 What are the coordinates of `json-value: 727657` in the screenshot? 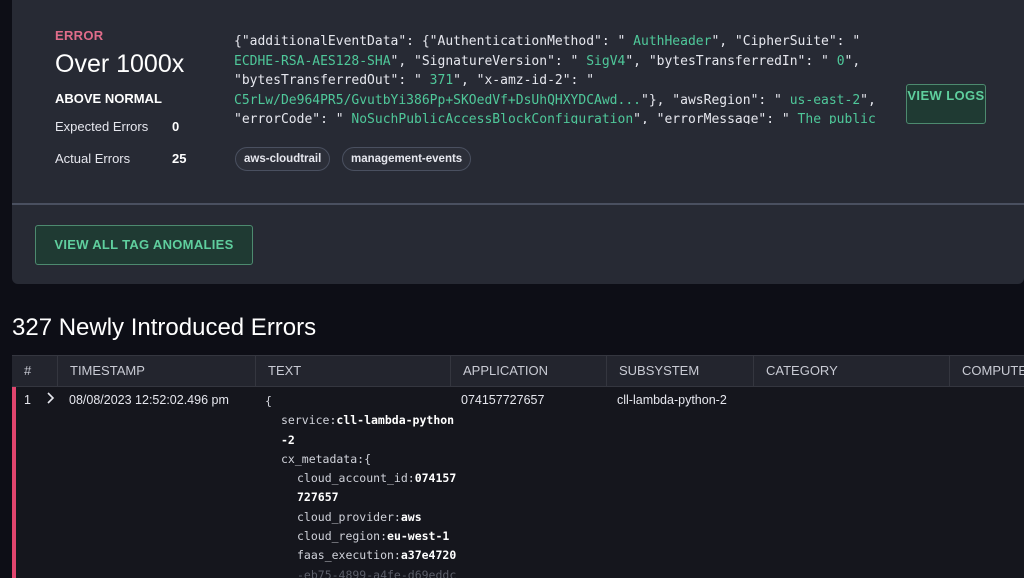 It's located at (318, 497).